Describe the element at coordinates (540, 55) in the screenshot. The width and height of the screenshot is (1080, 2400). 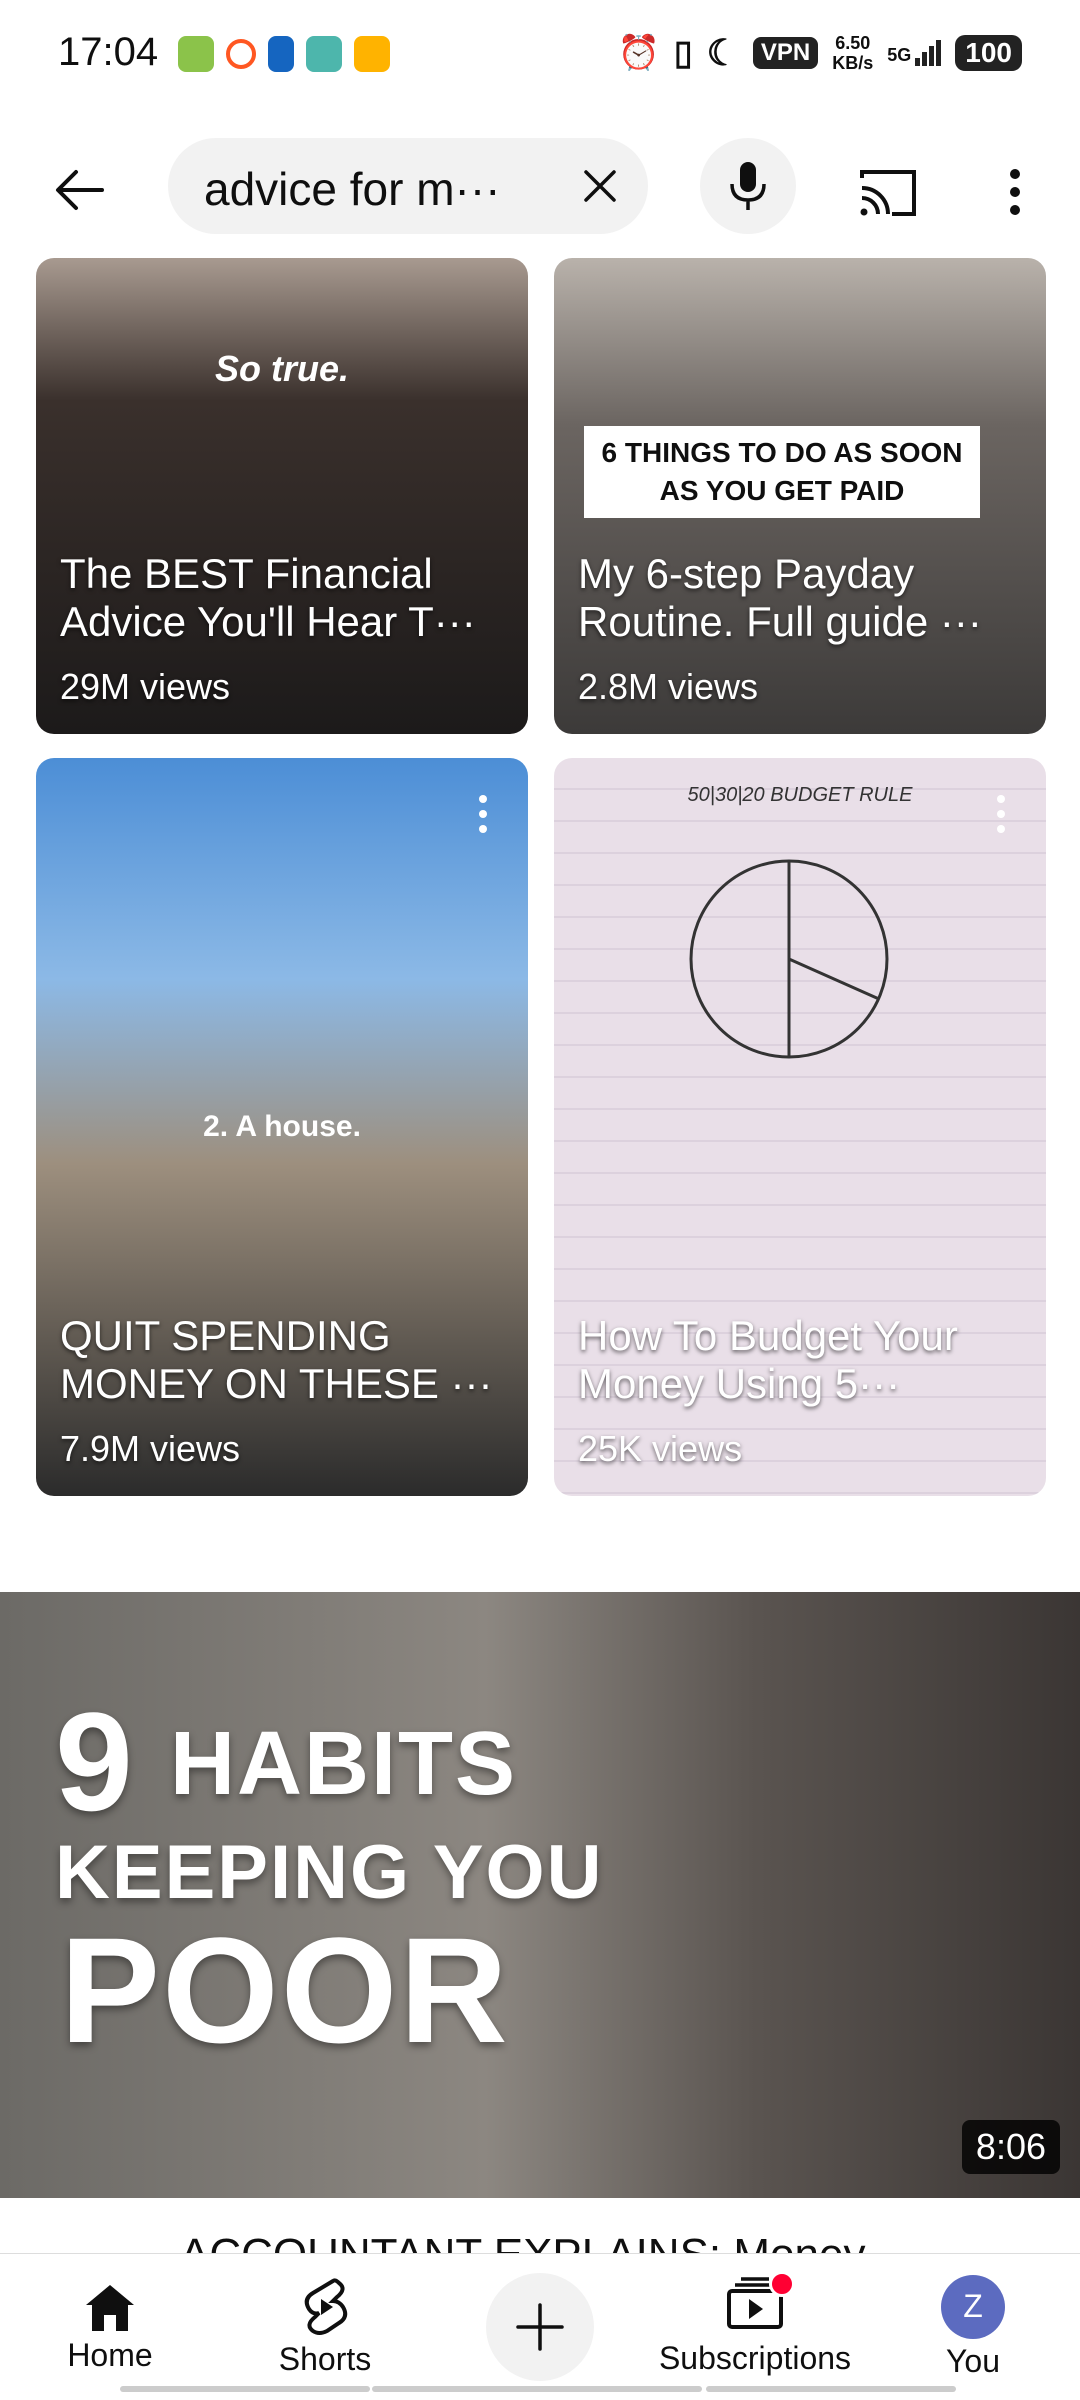
I see `status-bar: 17:04 ⏰ ▯ ☾ VPN 6.50 KB/s 5G 100` at that location.